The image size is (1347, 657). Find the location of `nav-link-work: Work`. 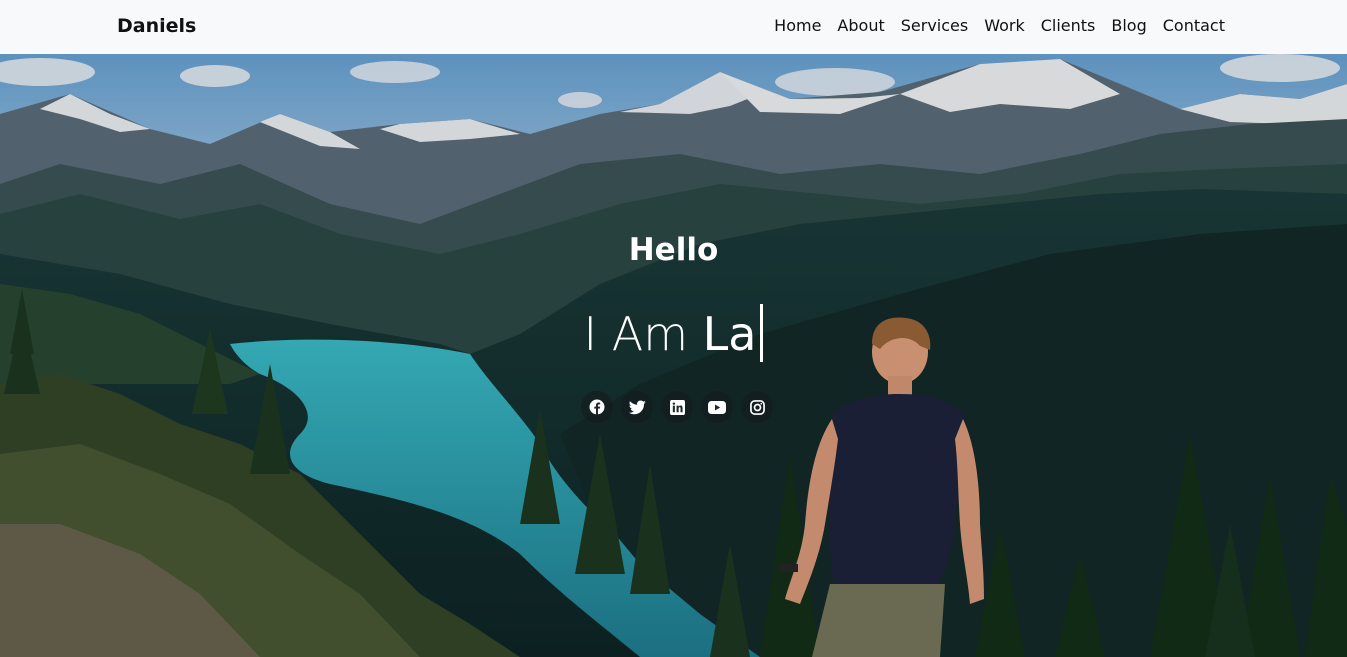

nav-link-work: Work is located at coordinates (1004, 25).